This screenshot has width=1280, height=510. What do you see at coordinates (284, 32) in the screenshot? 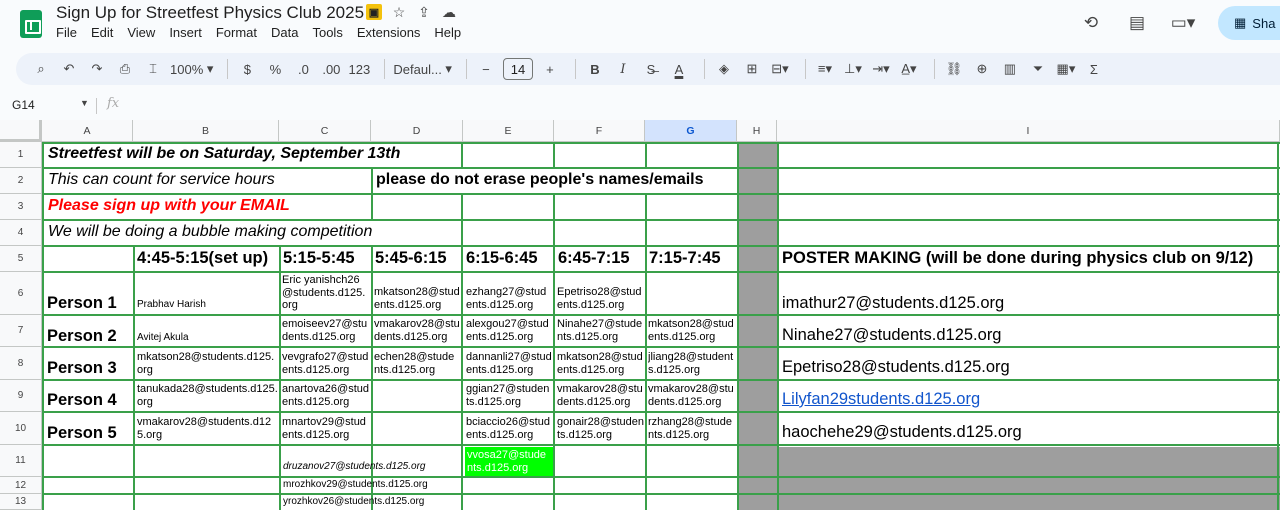
I see `menu-data: Data` at bounding box center [284, 32].